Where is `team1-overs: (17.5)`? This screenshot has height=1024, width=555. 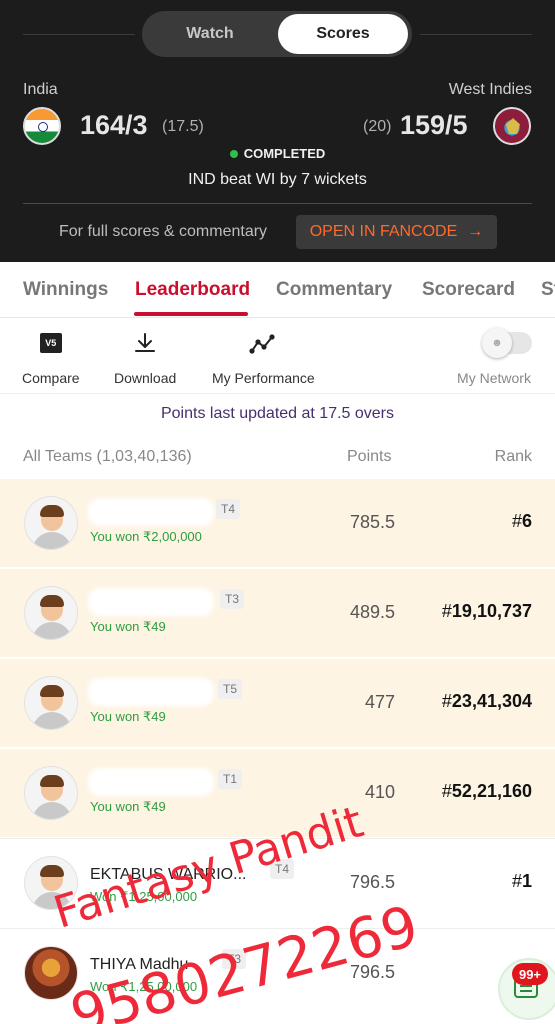 team1-overs: (17.5) is located at coordinates (183, 126).